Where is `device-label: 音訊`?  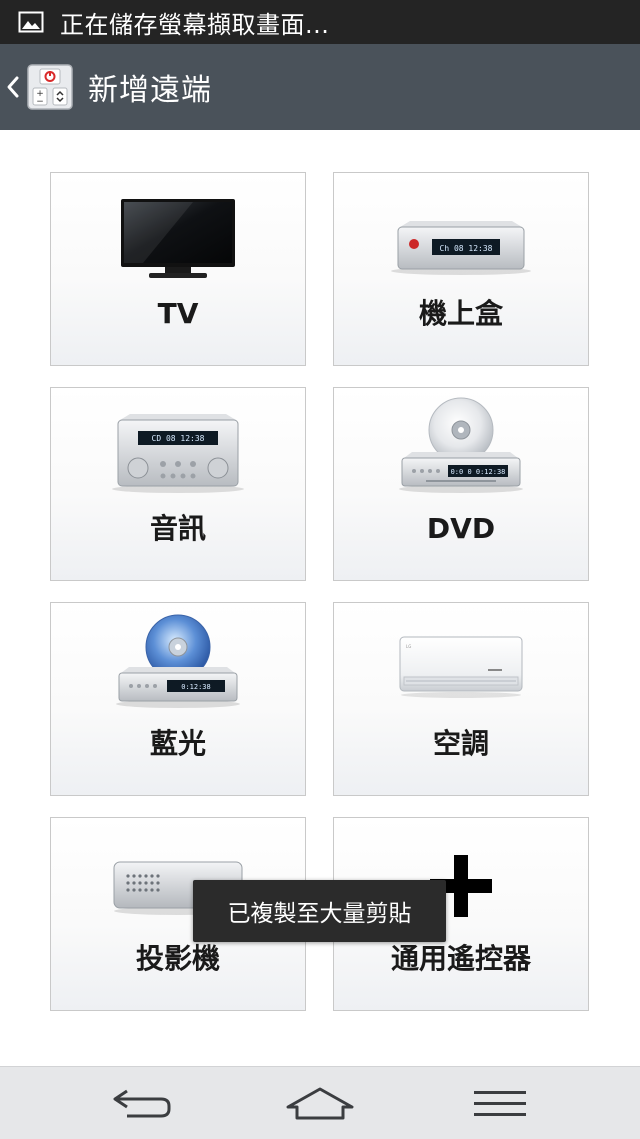 device-label: 音訊 is located at coordinates (177, 528).